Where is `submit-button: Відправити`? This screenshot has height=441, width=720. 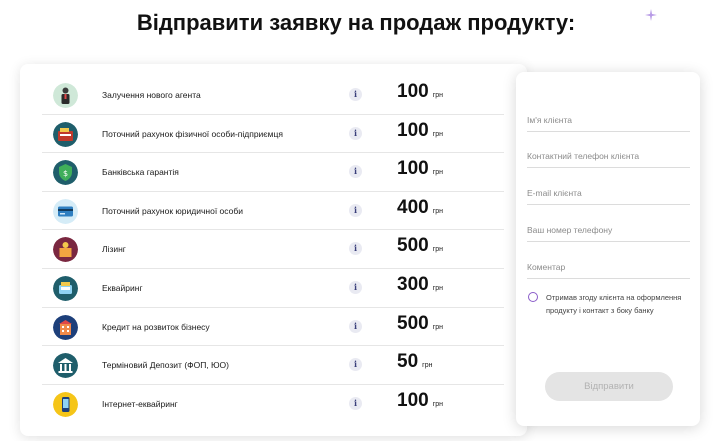 submit-button: Відправити is located at coordinates (609, 386).